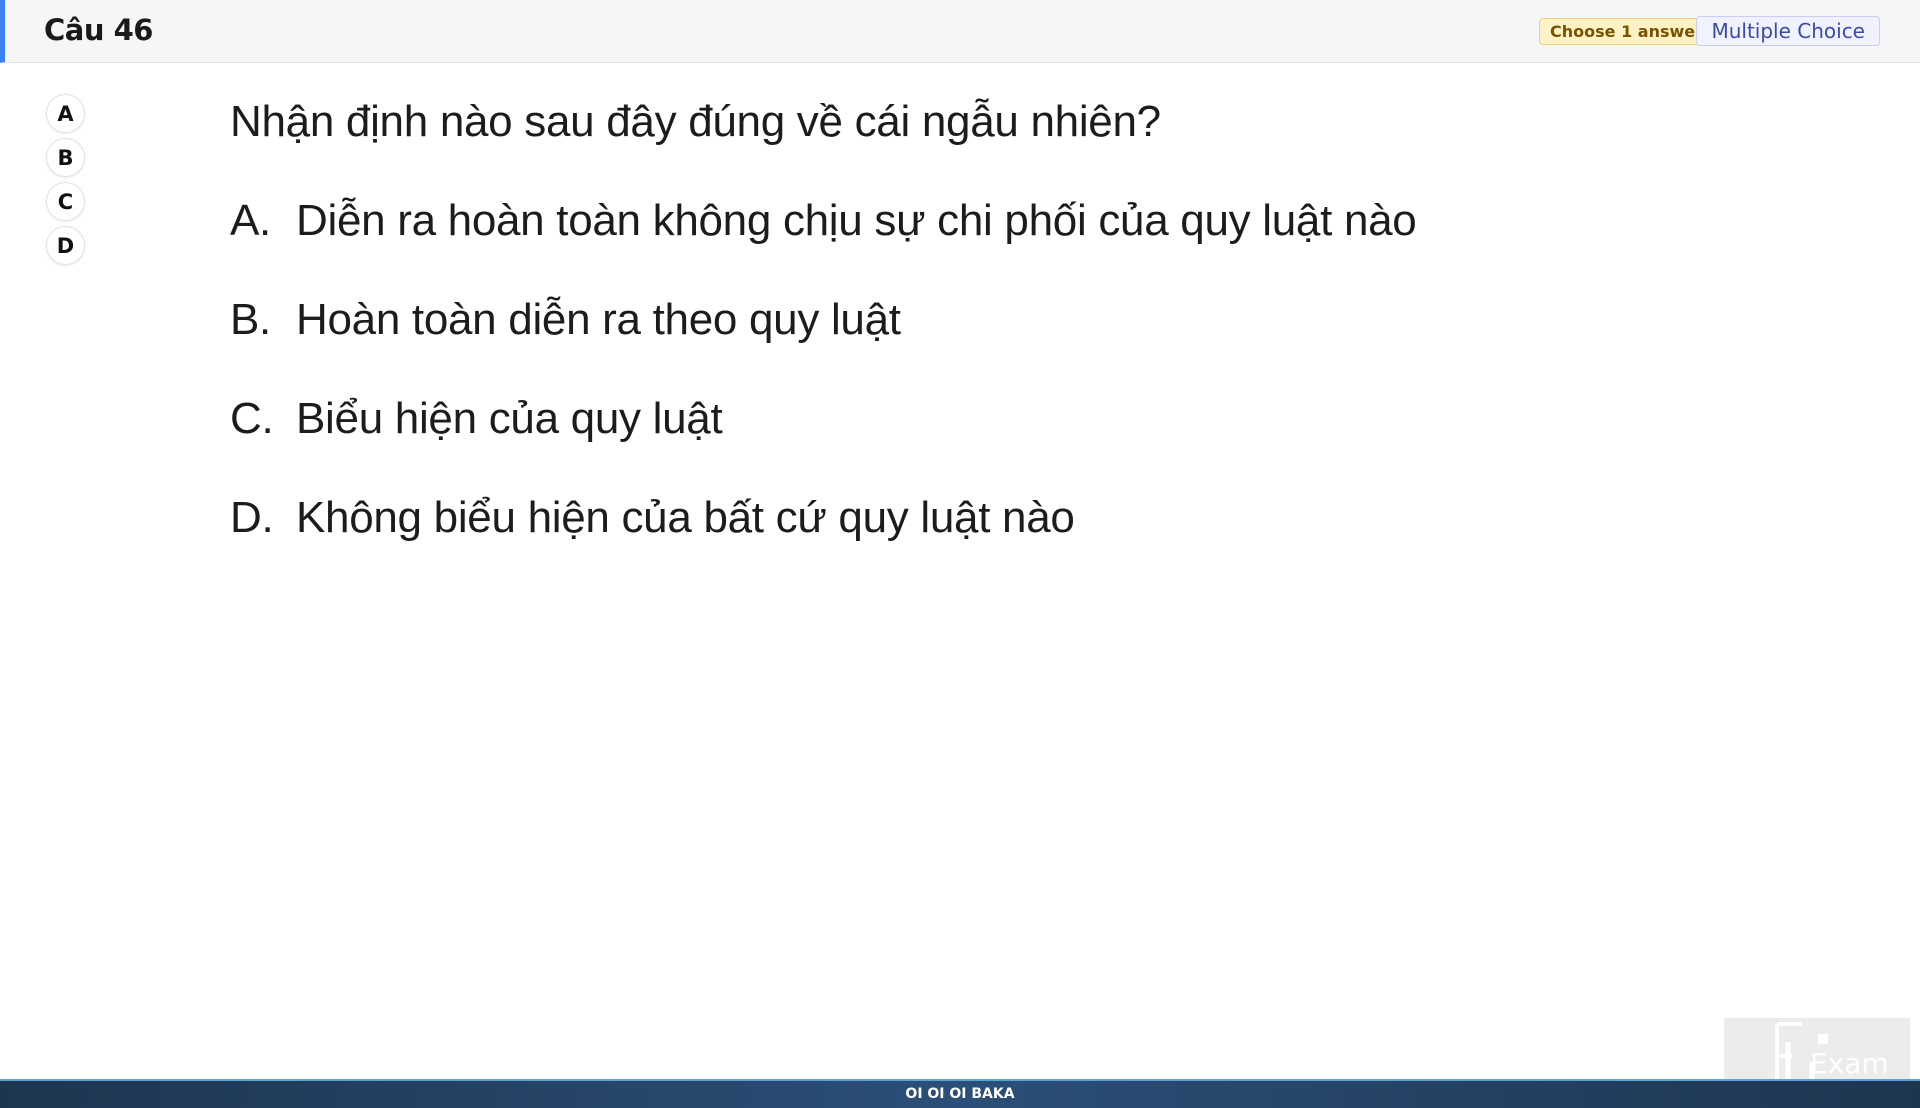  I want to click on option-text: Biểu hiện của quy luật, so click(509, 418).